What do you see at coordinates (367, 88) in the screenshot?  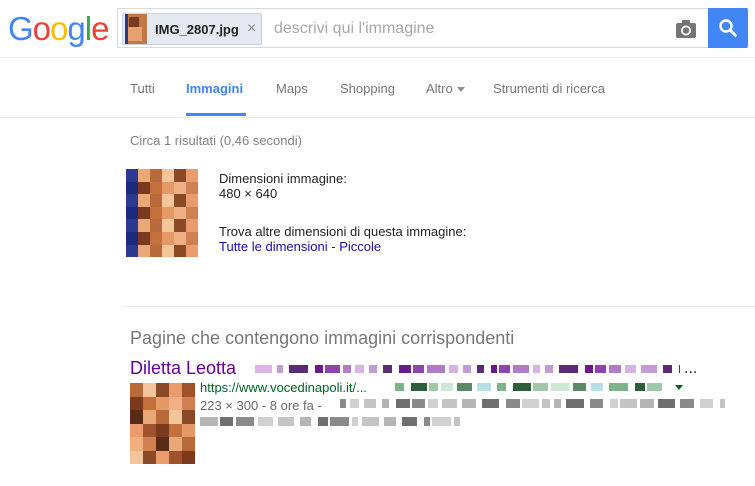 I see `tab-shopping: Shopping` at bounding box center [367, 88].